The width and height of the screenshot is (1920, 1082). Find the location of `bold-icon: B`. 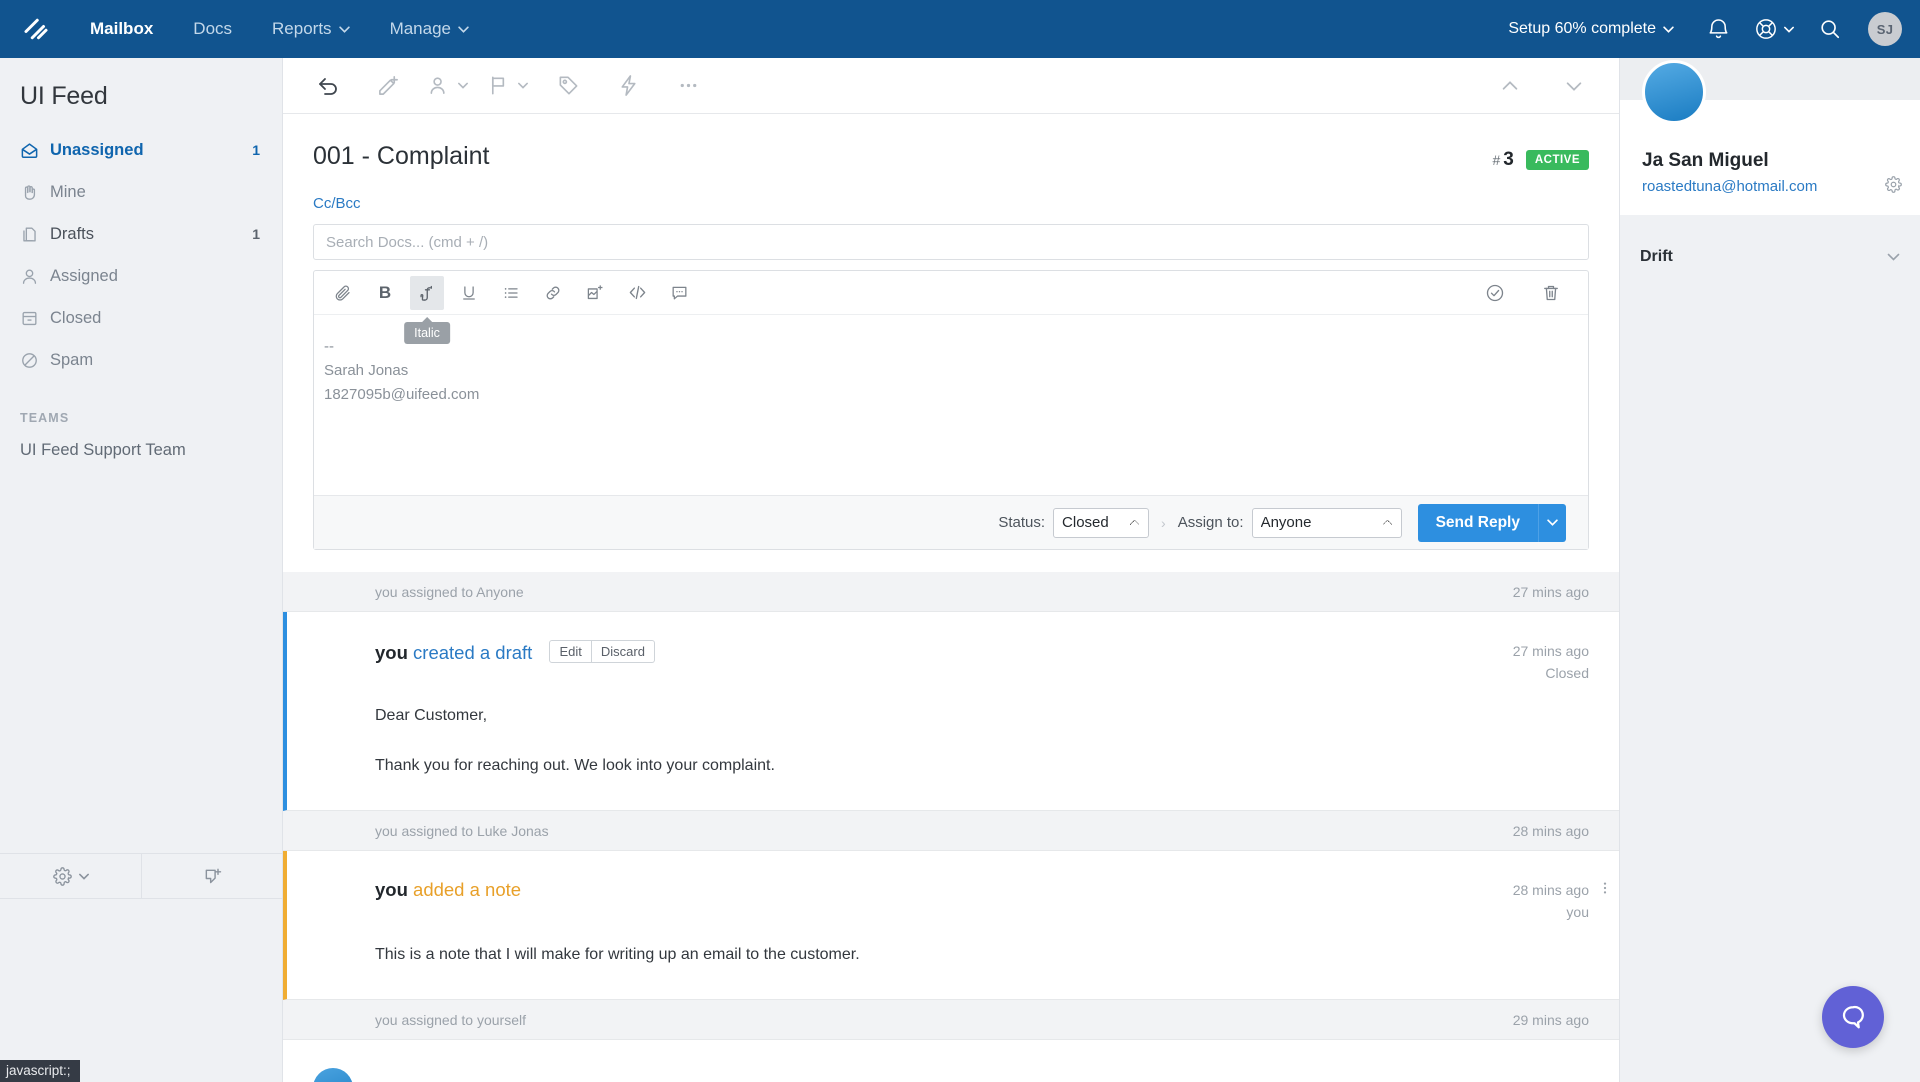

bold-icon: B is located at coordinates (385, 293).